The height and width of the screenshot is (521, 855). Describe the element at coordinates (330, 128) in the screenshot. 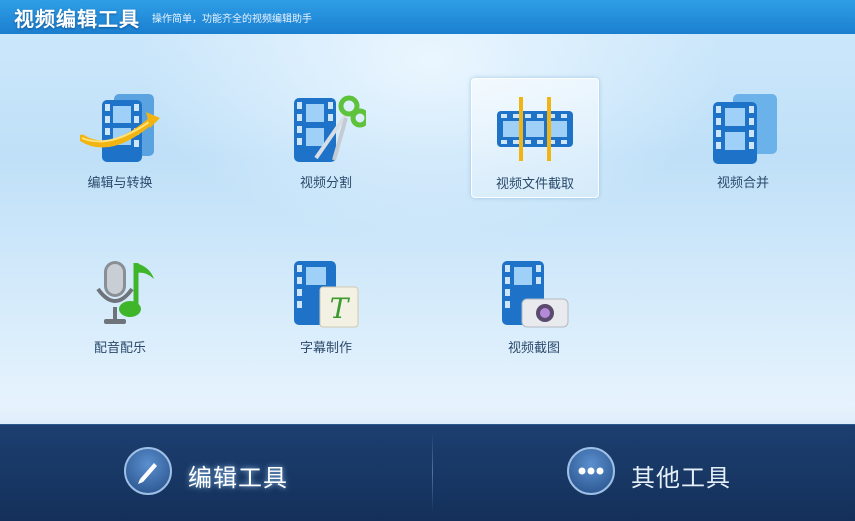

I see `film-scissors-icon` at that location.